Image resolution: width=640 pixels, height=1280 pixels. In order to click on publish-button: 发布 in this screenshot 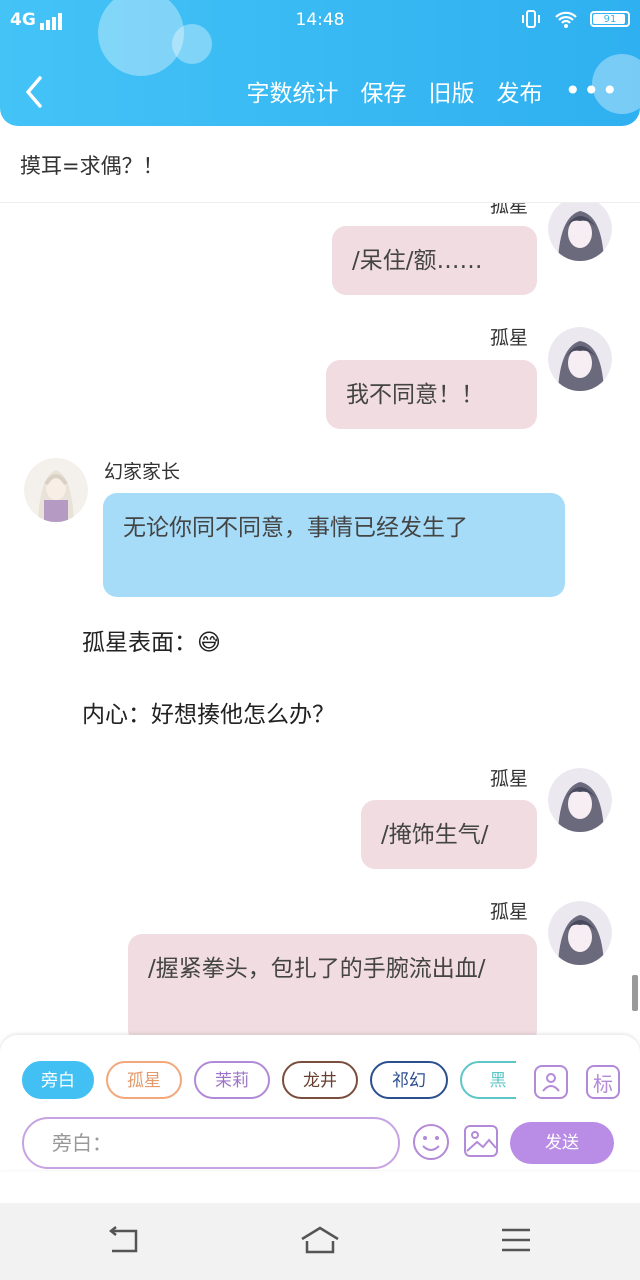, I will do `click(519, 91)`.